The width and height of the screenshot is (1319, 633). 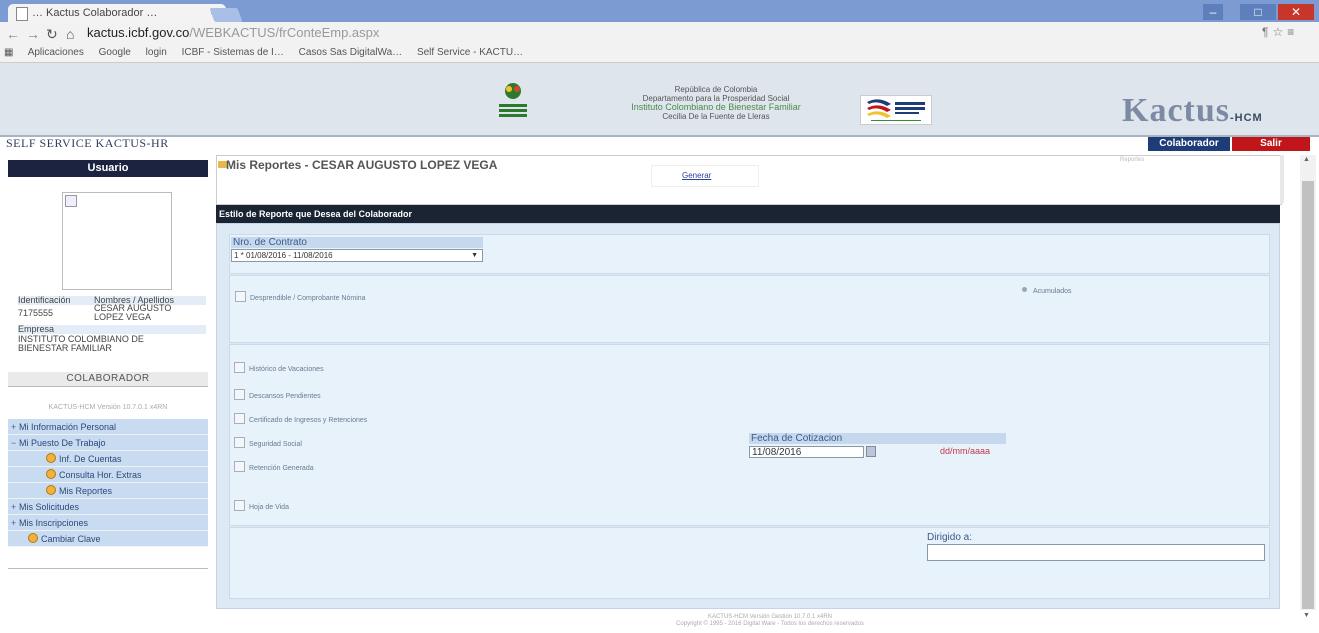 What do you see at coordinates (1132, 160) in the screenshot?
I see `reportes-caption: Reportes` at bounding box center [1132, 160].